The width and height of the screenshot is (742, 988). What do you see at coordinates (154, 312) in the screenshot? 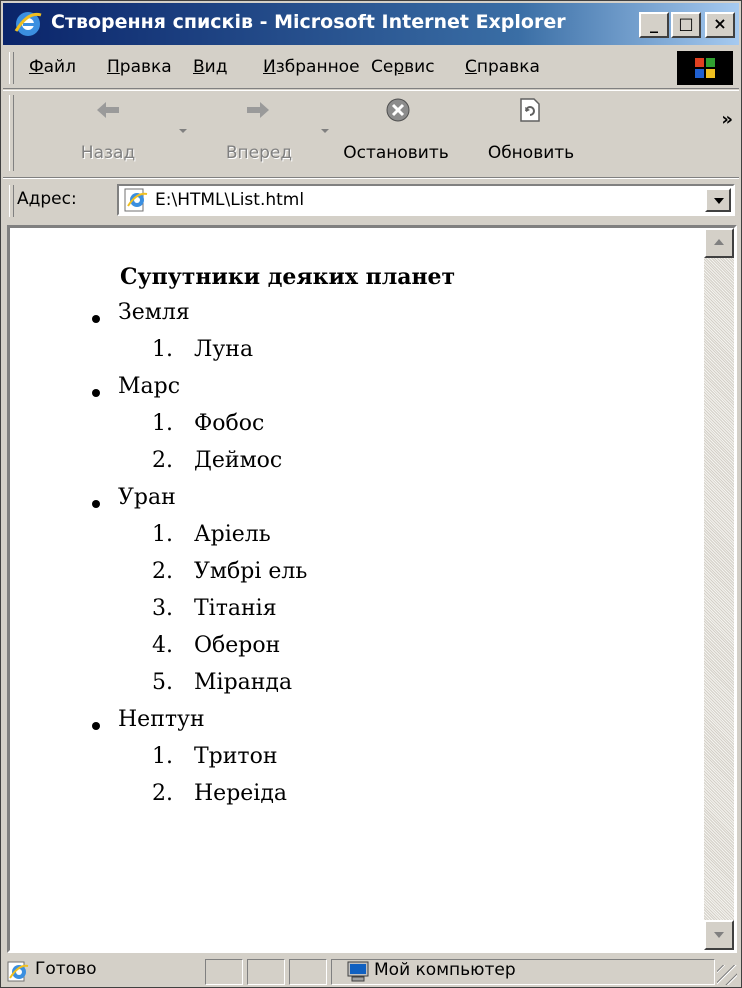
I see `planet-item: Земля` at bounding box center [154, 312].